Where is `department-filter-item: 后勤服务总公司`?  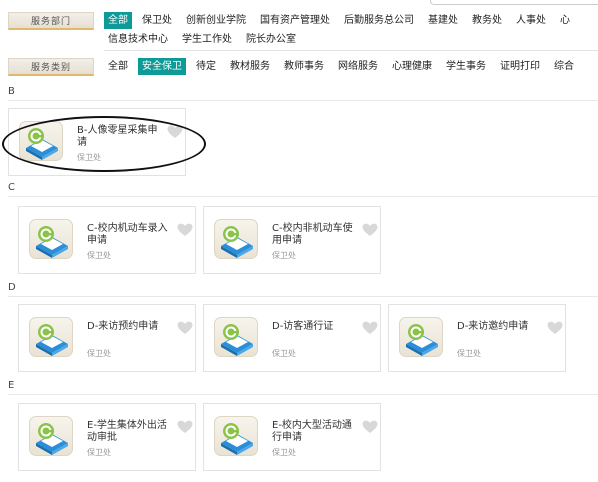 department-filter-item: 后勤服务总公司 is located at coordinates (379, 20).